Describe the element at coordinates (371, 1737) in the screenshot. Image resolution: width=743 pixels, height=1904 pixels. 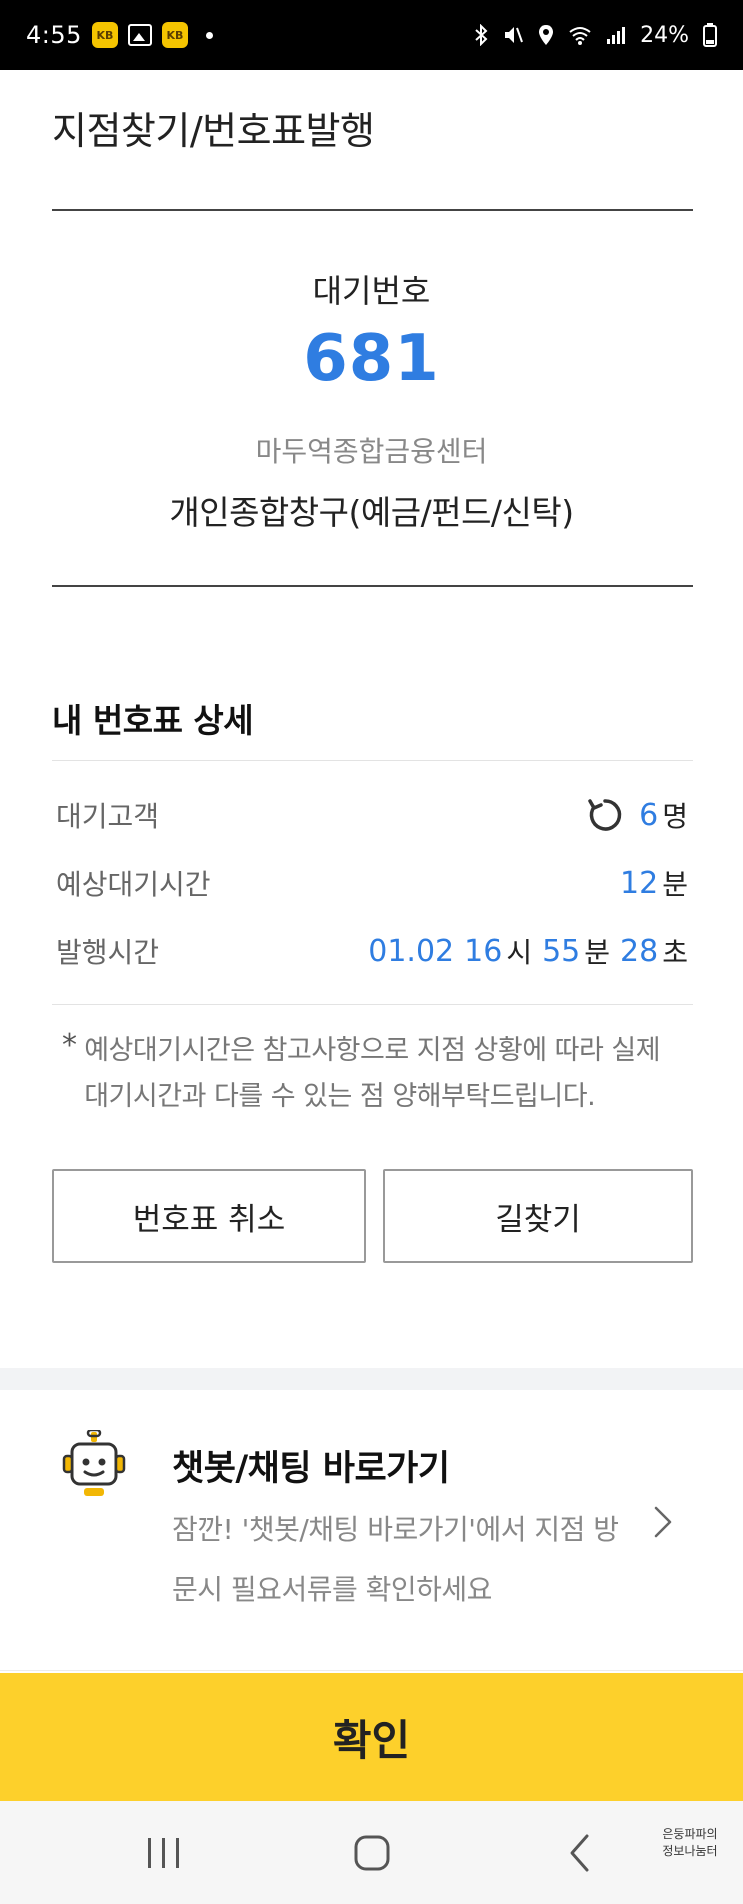
I see `confirm-button: 확인` at that location.